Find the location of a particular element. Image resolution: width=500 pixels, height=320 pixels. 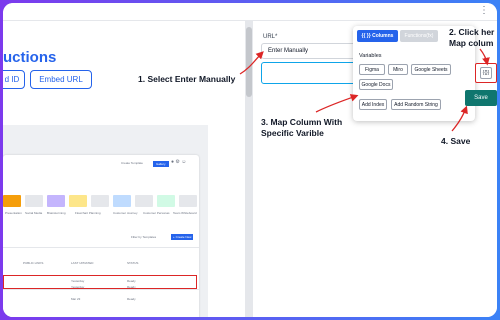

preview-category-label: Flowchart Planning is located at coordinates (88, 213).